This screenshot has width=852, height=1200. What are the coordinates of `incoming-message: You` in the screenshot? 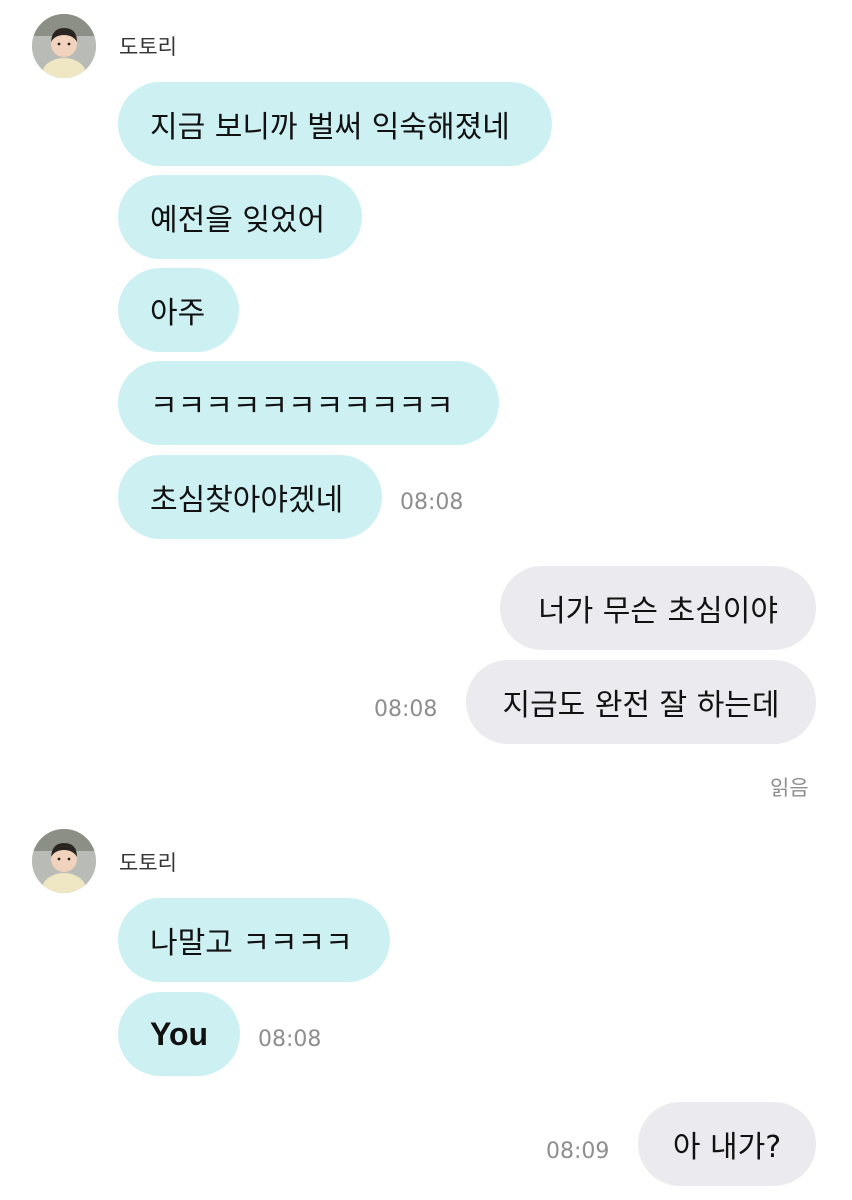 It's located at (179, 1034).